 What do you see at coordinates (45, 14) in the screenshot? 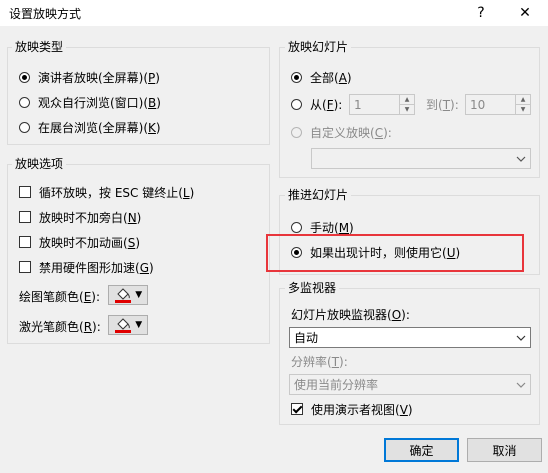
I see `dialog-title: 设置放映方式` at bounding box center [45, 14].